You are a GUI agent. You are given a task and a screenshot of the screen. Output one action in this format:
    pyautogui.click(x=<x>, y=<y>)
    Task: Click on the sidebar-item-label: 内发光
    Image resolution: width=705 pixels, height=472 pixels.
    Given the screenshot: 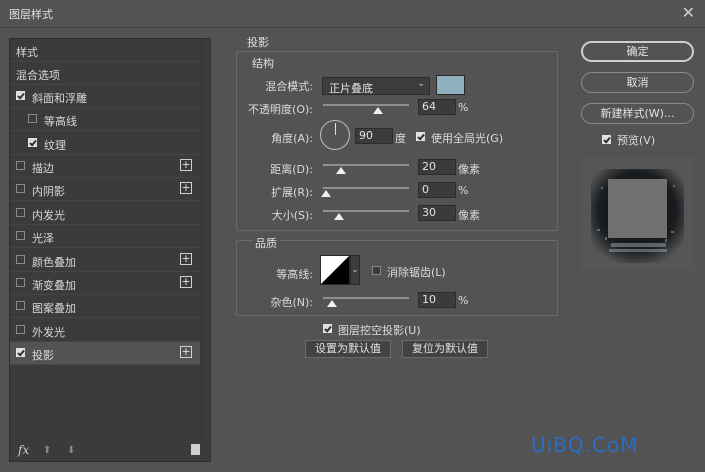 What is the action you would take?
    pyautogui.click(x=48, y=215)
    